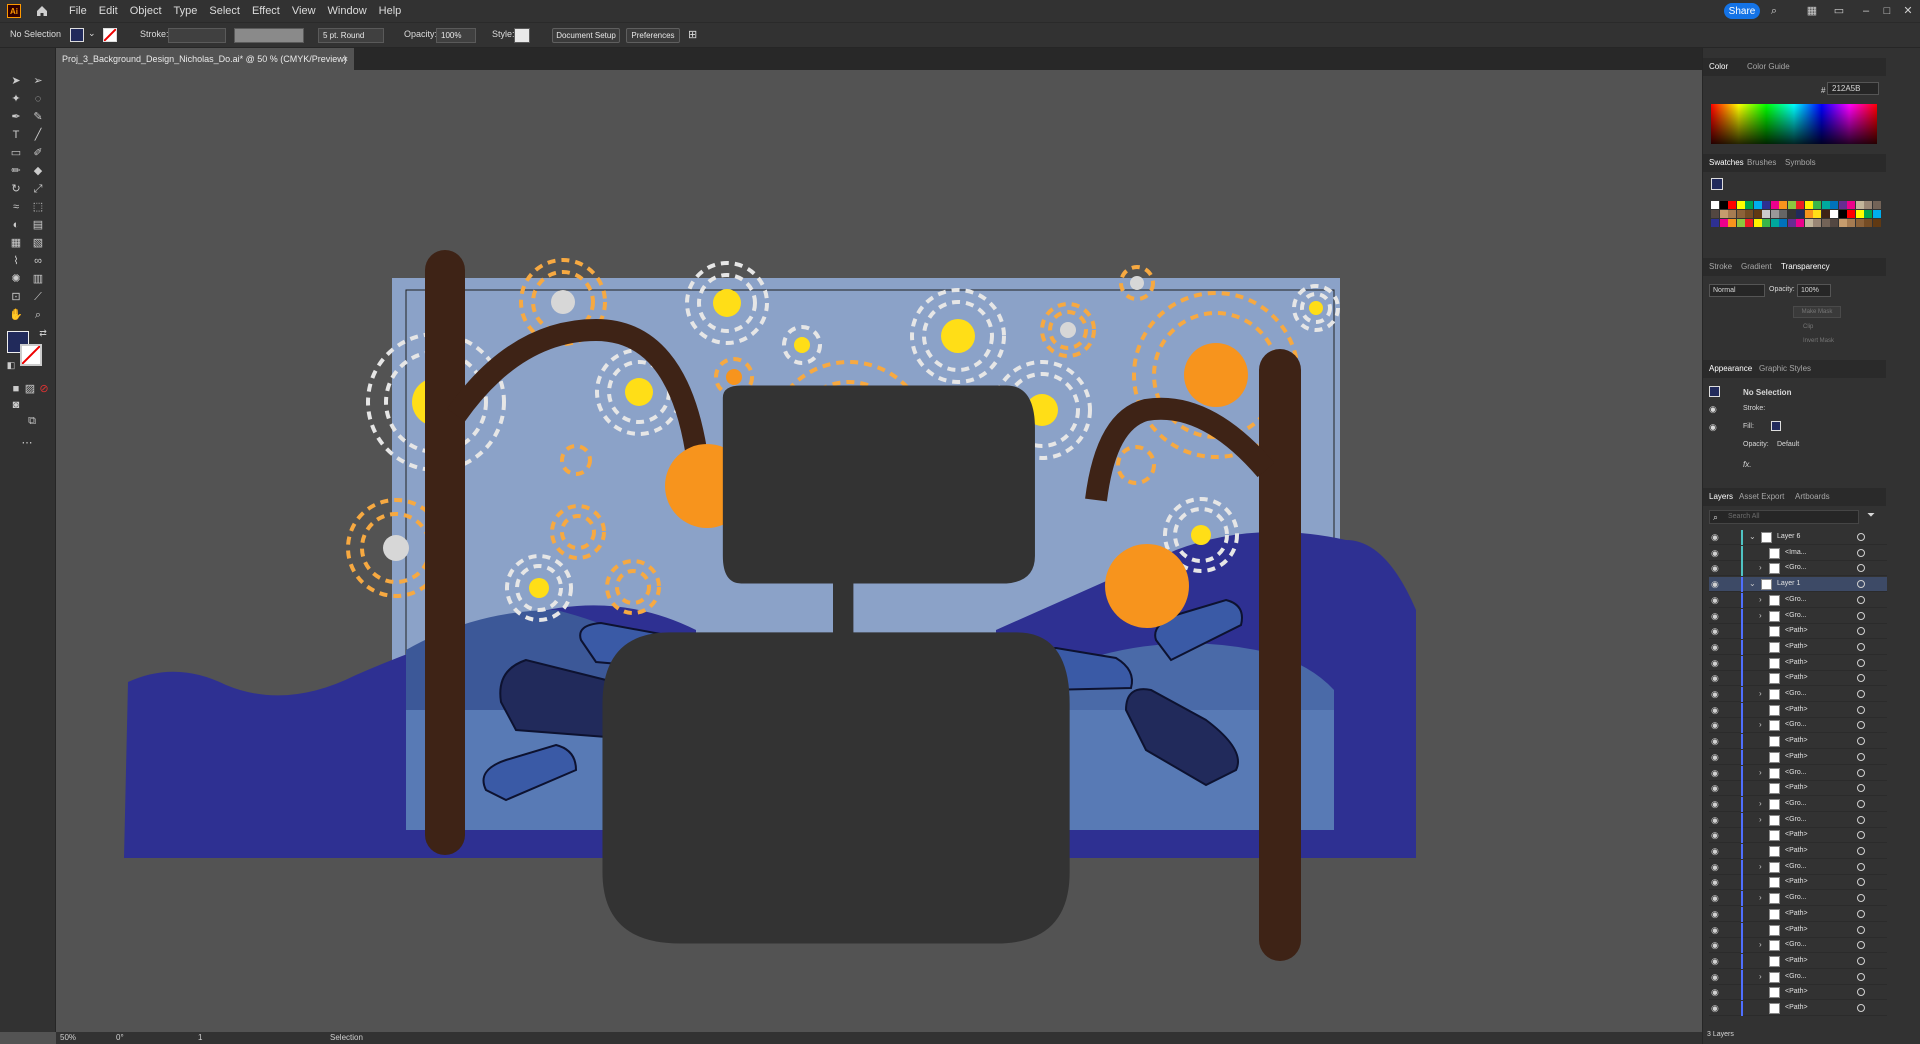 The width and height of the screenshot is (1920, 1044). I want to click on free-transform-tool-icon: ⬚, so click(38, 207).